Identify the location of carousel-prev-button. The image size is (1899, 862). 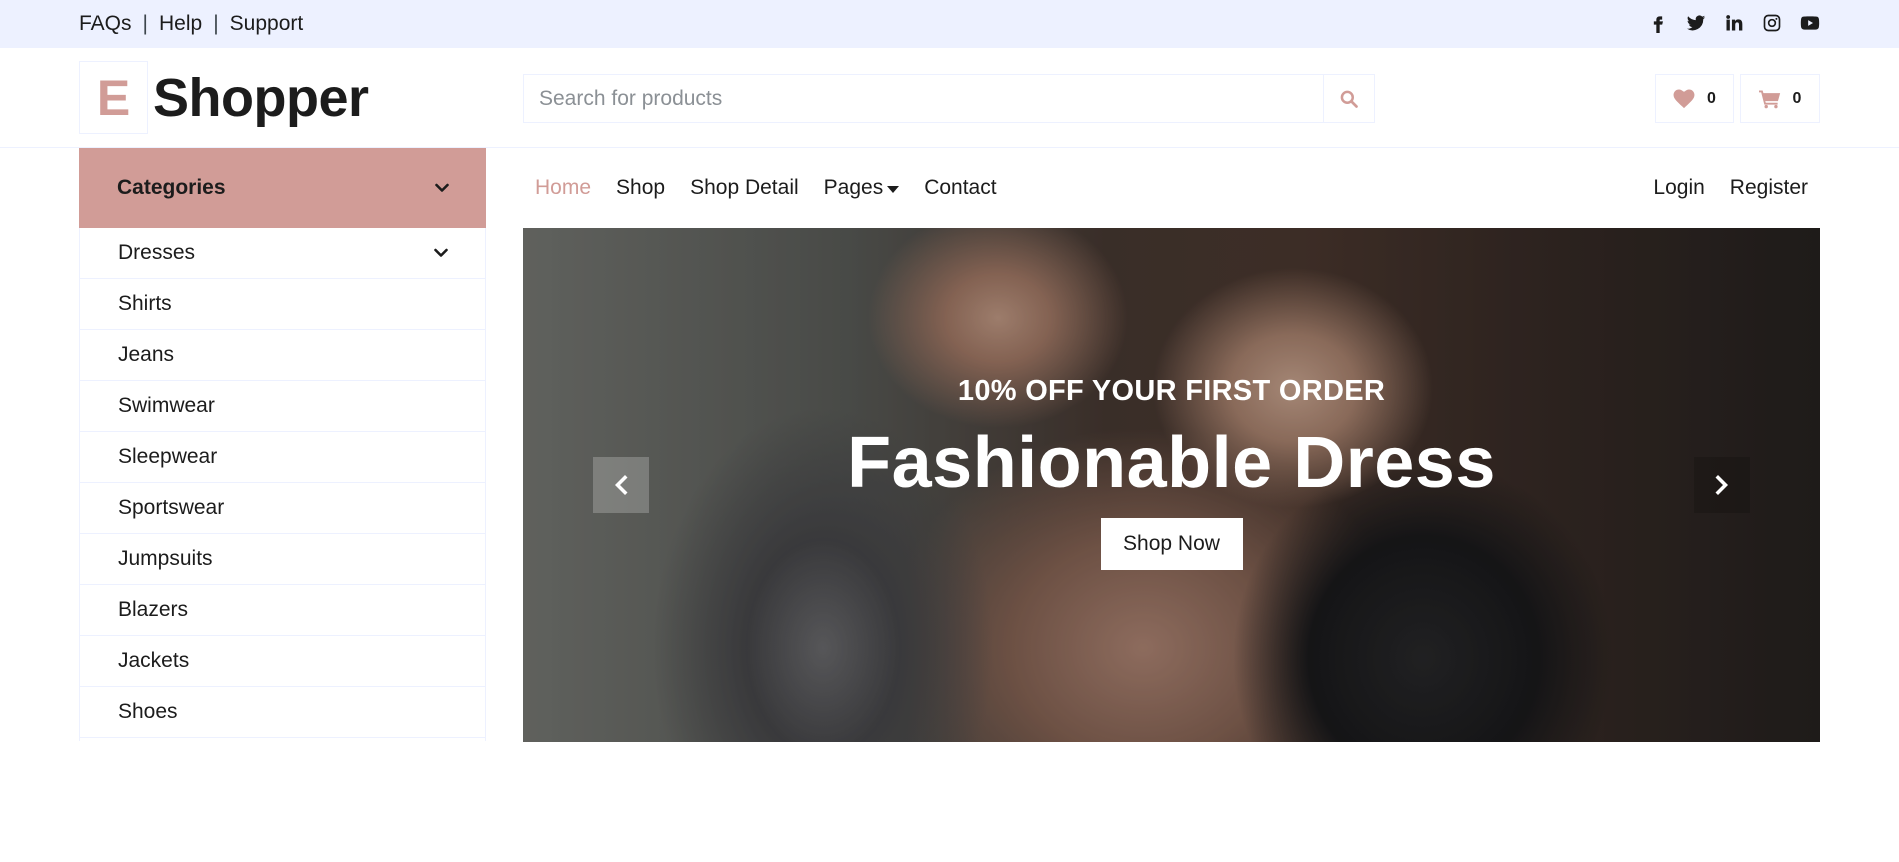
(621, 485).